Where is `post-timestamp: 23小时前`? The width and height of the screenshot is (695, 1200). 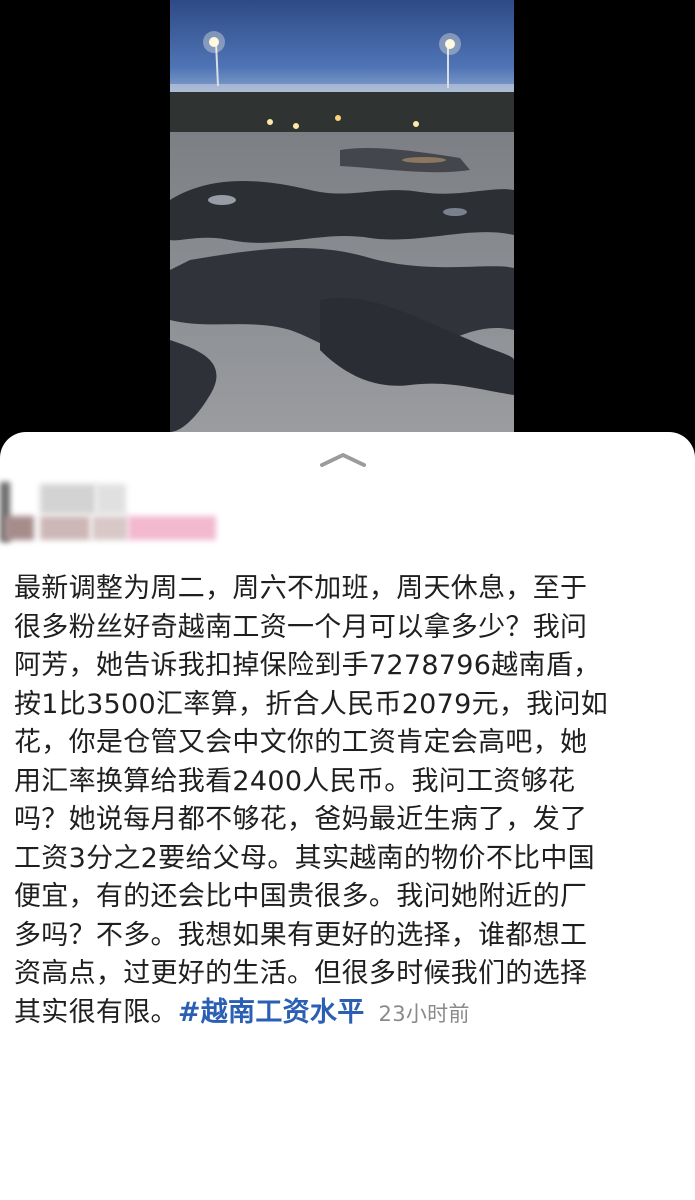
post-timestamp: 23小时前 is located at coordinates (424, 1013).